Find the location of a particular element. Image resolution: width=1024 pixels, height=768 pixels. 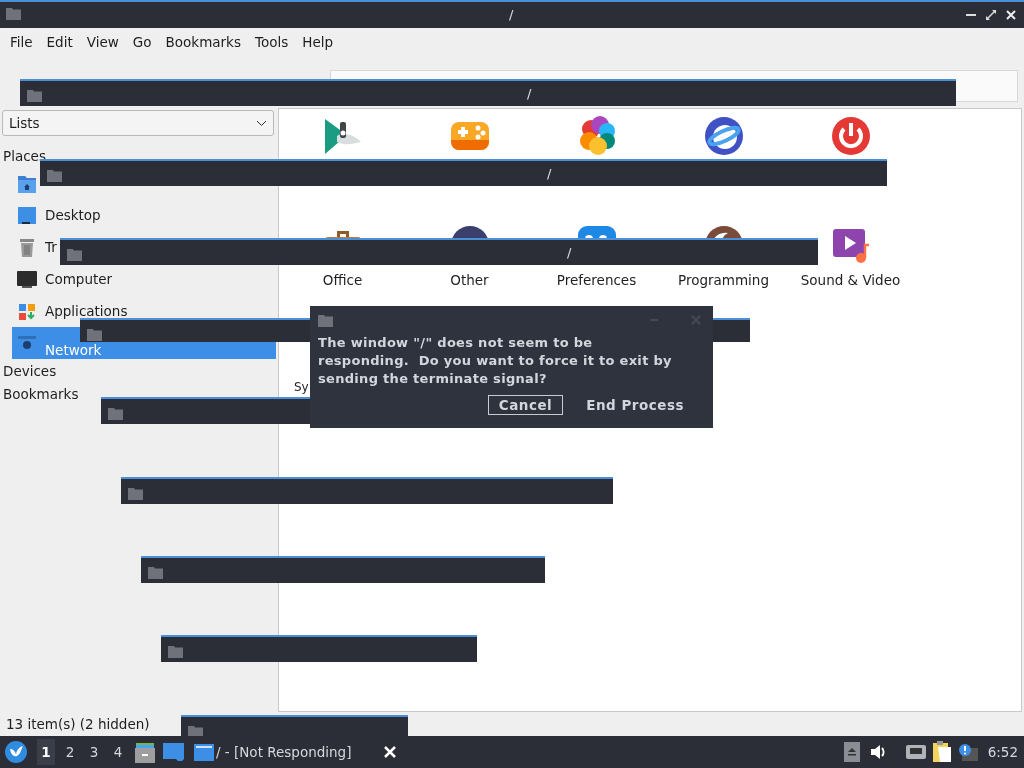

menu-item: File is located at coordinates (21, 42).